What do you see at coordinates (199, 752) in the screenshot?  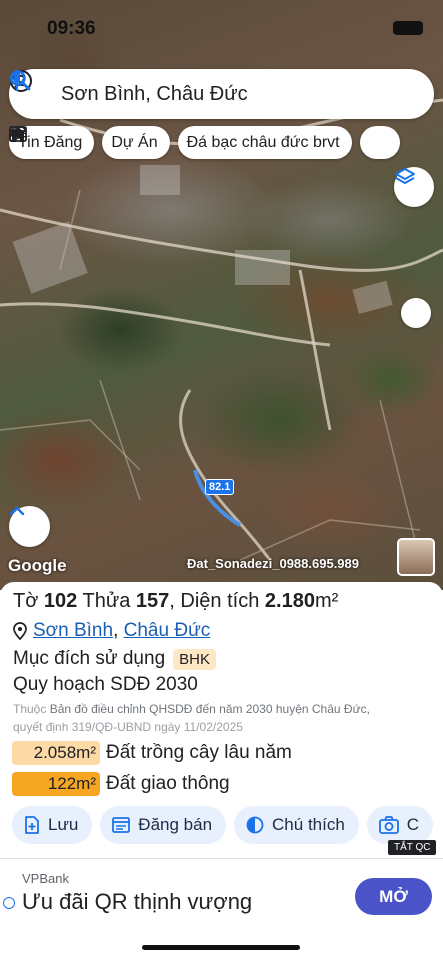 I see `zone-label: Đất trồng cây lâu năm` at bounding box center [199, 752].